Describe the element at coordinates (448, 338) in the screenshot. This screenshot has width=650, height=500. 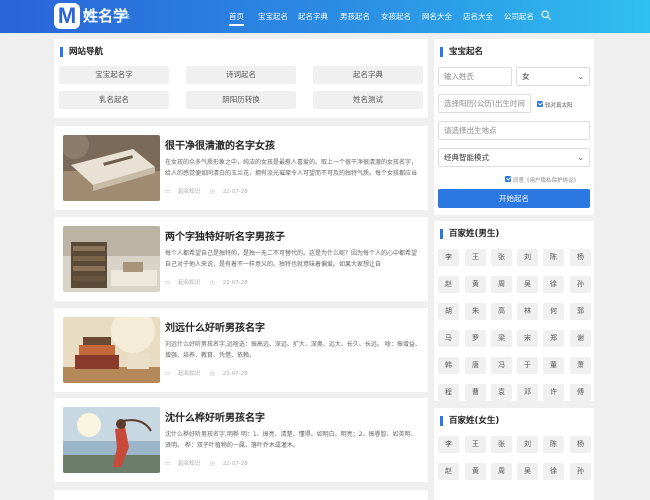
I see `surname-item: 马` at that location.